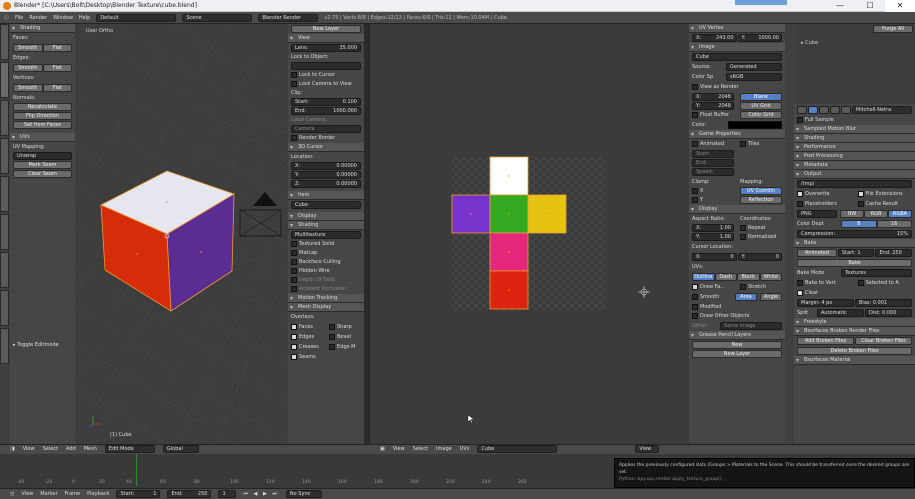  What do you see at coordinates (800, 292) in the screenshot?
I see `clear-checkbox` at bounding box center [800, 292].